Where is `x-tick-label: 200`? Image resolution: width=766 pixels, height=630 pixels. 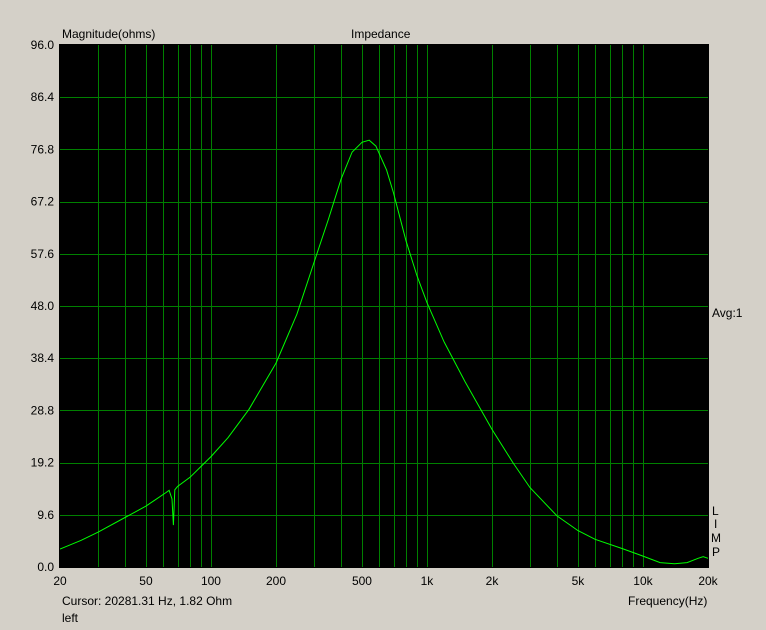 x-tick-label: 200 is located at coordinates (276, 581).